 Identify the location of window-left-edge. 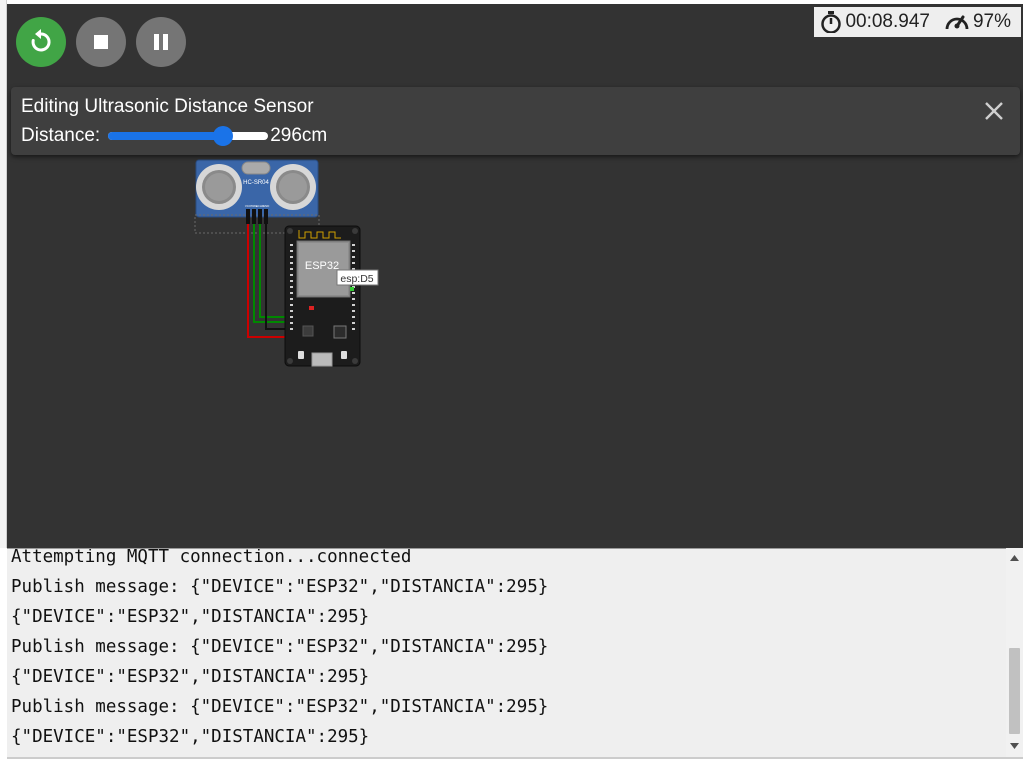
(3, 274).